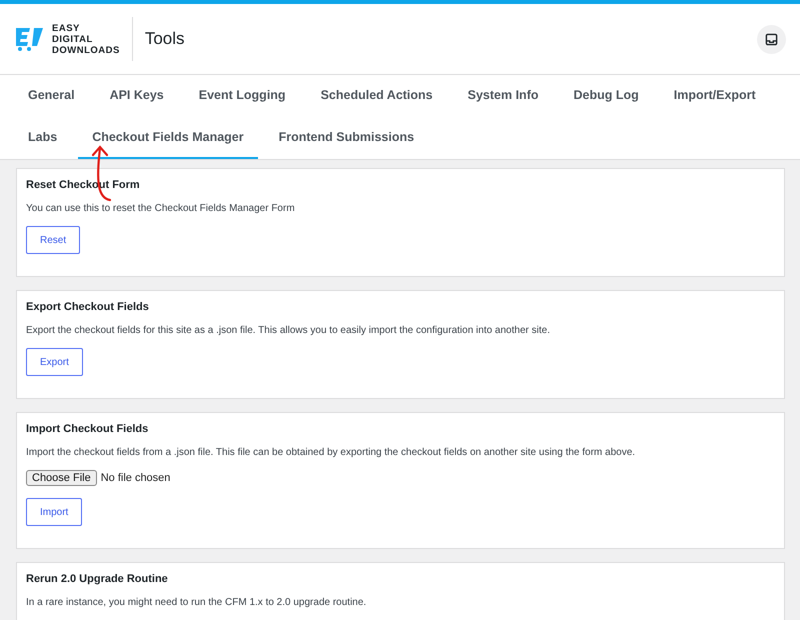 This screenshot has width=800, height=620. Describe the element at coordinates (87, 307) in the screenshot. I see `card-title: Export Checkout Fields` at that location.